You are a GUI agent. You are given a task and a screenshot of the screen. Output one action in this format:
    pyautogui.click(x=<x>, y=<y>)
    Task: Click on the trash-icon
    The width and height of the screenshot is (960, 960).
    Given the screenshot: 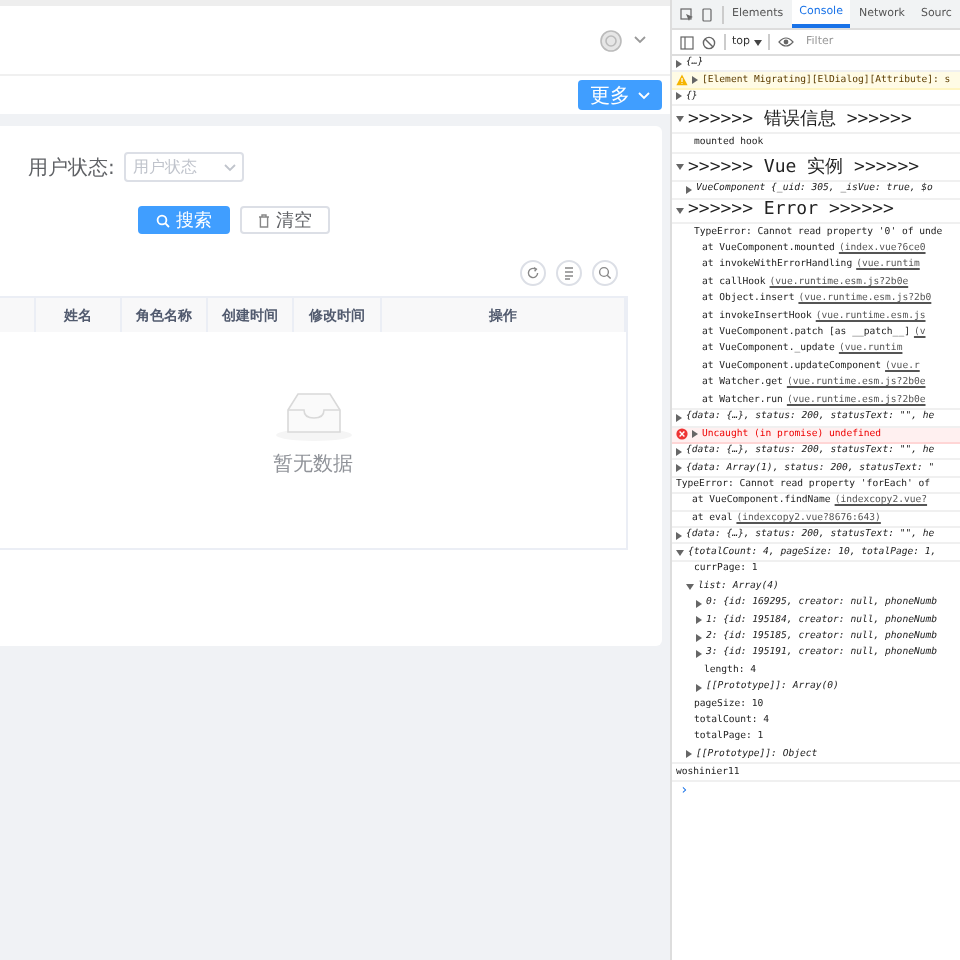 What is the action you would take?
    pyautogui.click(x=264, y=220)
    